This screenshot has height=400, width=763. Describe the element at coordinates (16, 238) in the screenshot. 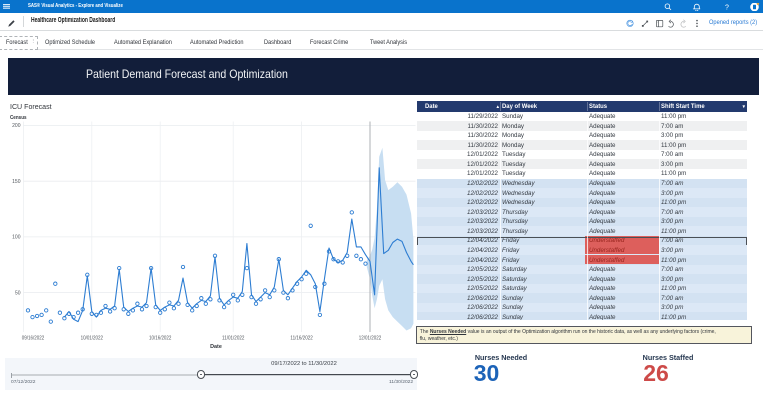

I see `svg-text: 100` at that location.